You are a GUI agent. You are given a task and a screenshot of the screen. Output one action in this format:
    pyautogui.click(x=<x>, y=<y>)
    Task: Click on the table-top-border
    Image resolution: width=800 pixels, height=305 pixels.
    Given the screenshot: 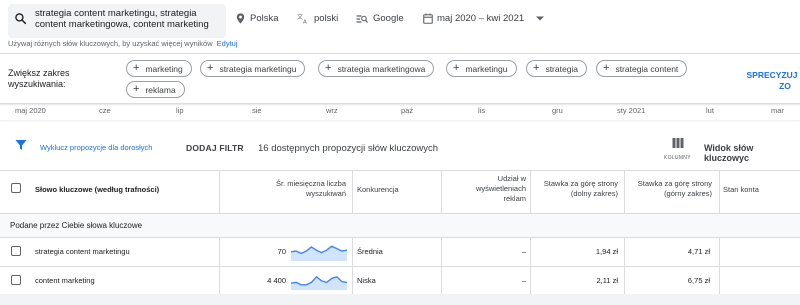 What is the action you would take?
    pyautogui.click(x=400, y=170)
    